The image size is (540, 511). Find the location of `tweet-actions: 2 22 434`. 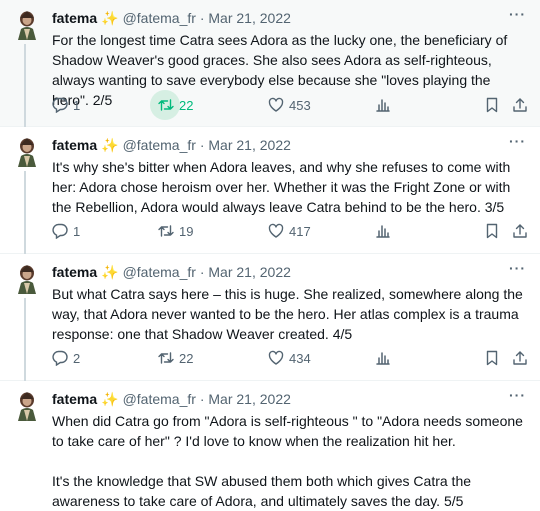

tweet-actions: 2 22 434 is located at coordinates (296, 358).